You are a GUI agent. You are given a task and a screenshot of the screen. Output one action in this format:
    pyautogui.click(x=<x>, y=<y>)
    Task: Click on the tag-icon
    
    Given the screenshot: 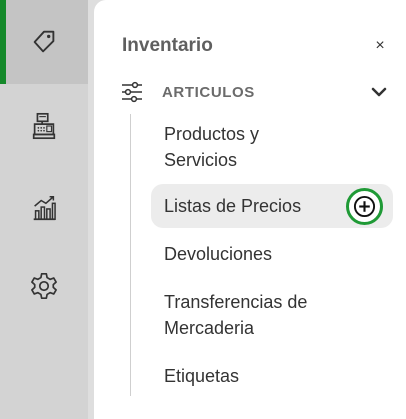 What is the action you would take?
    pyautogui.click(x=44, y=41)
    